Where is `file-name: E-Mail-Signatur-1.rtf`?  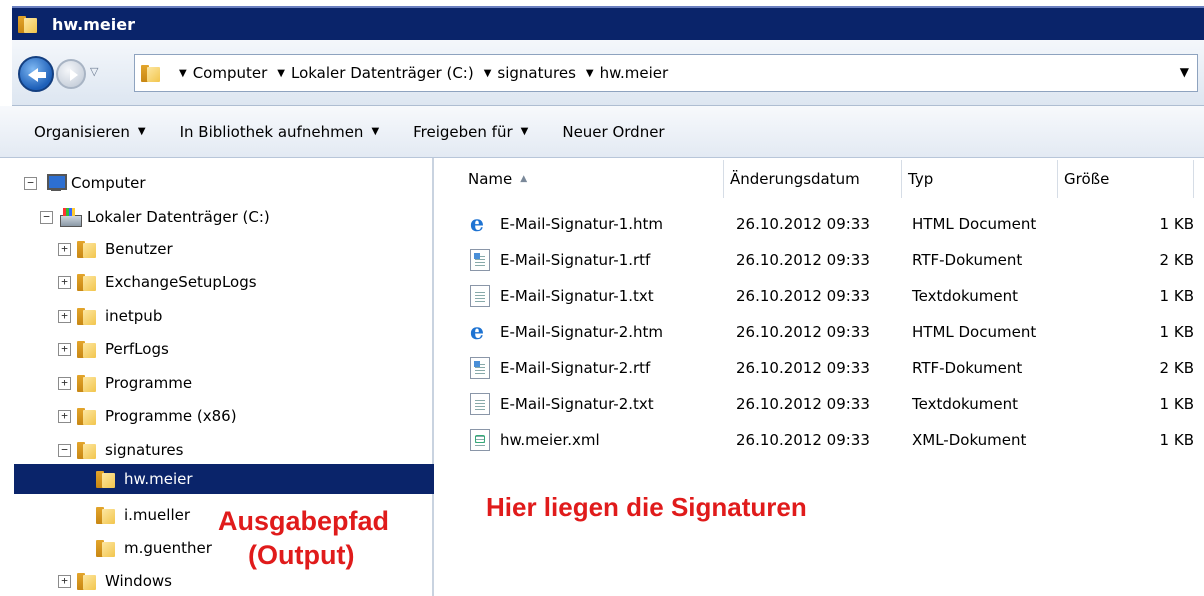
file-name: E-Mail-Signatur-1.rtf is located at coordinates (575, 260).